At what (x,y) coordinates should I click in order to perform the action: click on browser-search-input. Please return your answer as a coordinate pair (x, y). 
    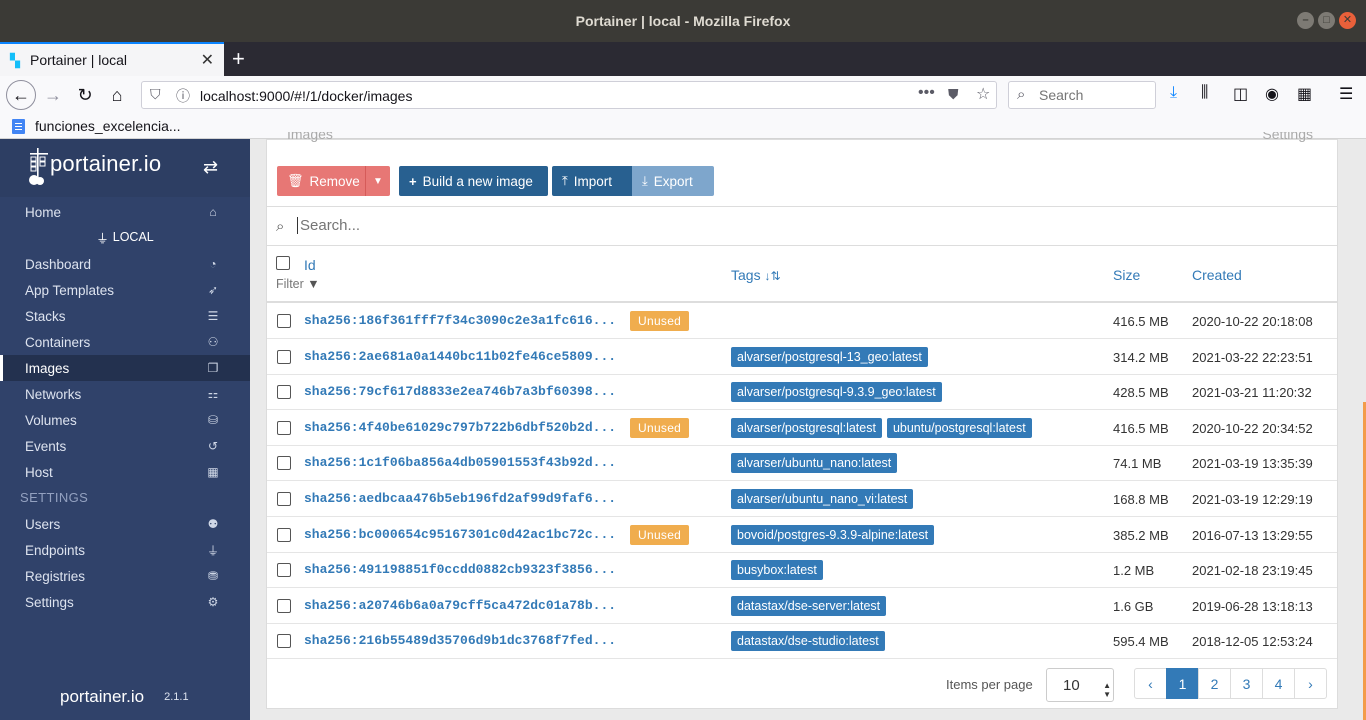
    Looking at the image, I should click on (1094, 95).